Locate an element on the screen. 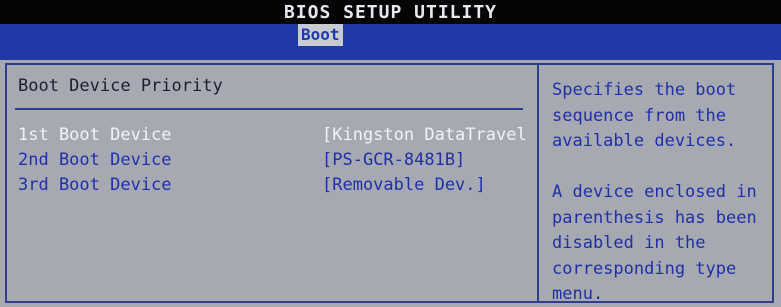 The width and height of the screenshot is (781, 307). tab-boot: Boot is located at coordinates (320, 35).